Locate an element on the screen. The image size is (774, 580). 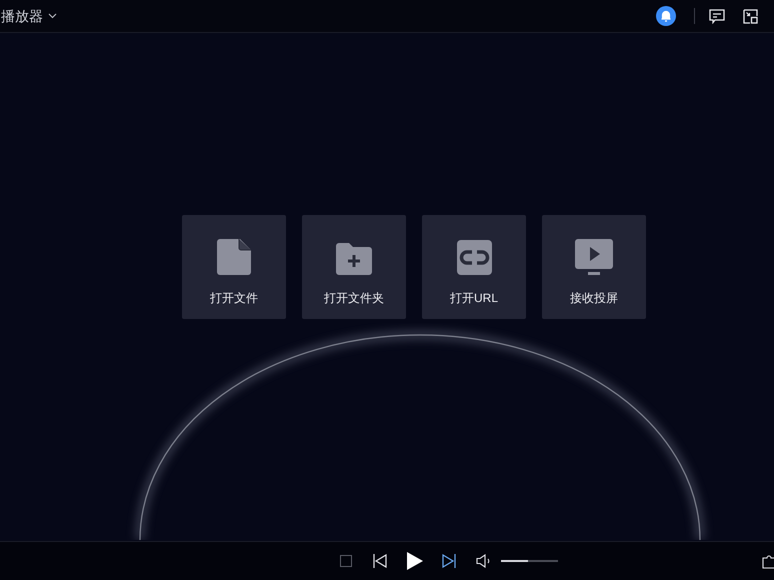
stop-icon is located at coordinates (346, 561).